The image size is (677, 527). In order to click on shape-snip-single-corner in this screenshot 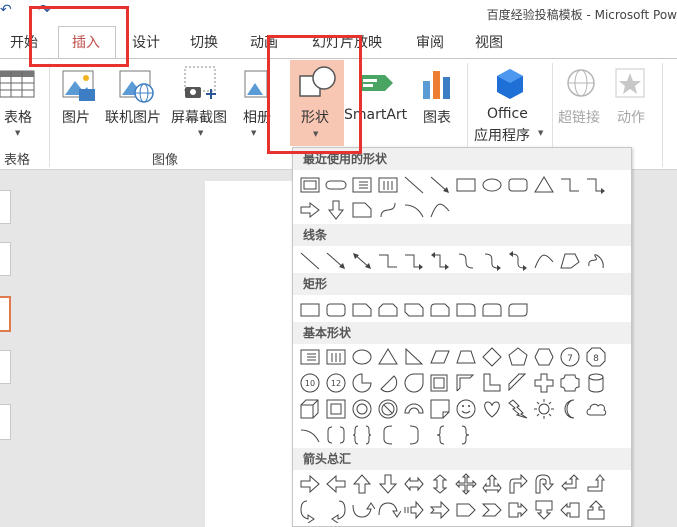, I will do `click(362, 310)`.